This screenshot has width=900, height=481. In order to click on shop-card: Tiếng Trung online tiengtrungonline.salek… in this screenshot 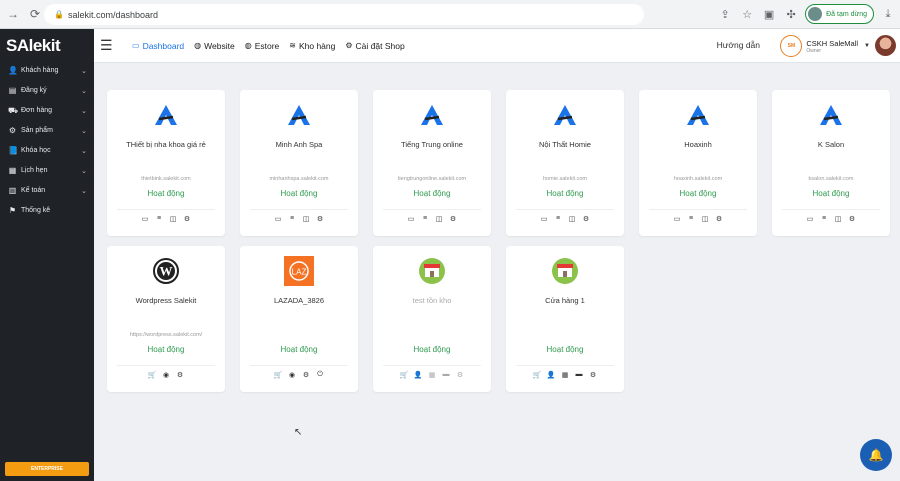, I will do `click(432, 163)`.